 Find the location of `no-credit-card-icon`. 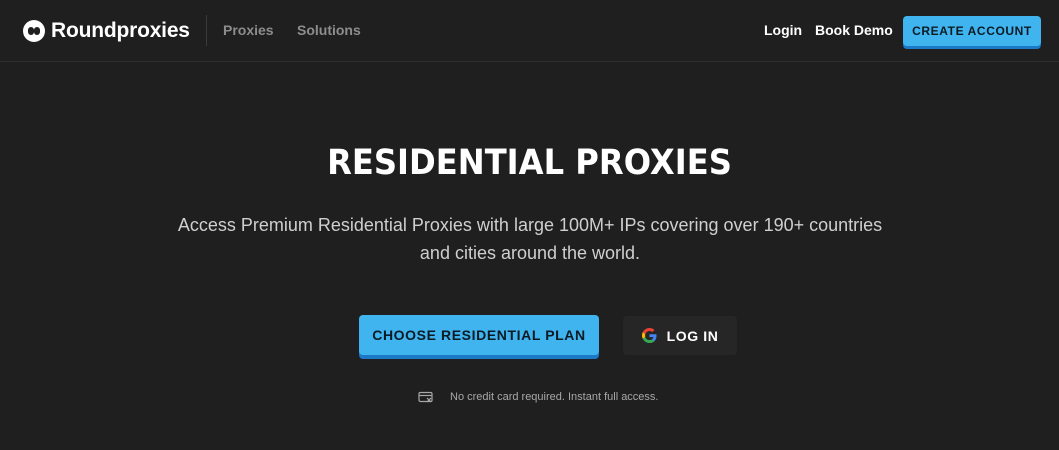

no-credit-card-icon is located at coordinates (425, 397).